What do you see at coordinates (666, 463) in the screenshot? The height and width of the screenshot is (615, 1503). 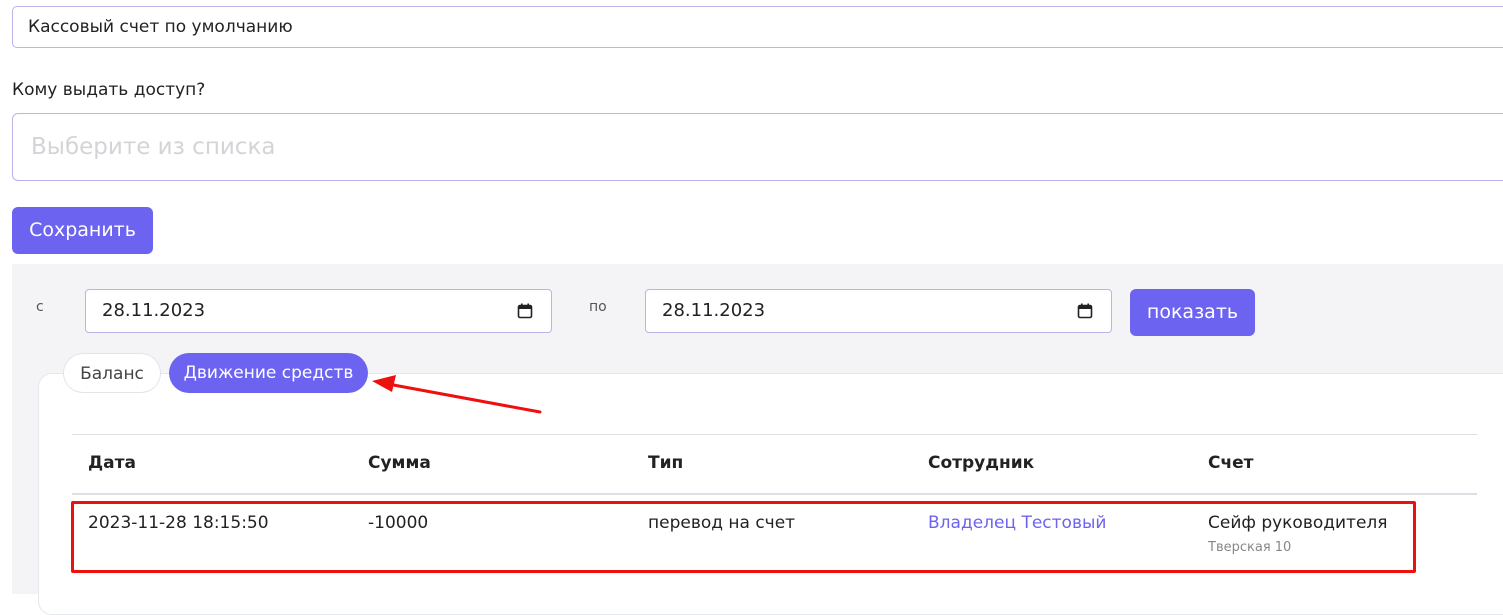 I see `column-header-type: Тип` at bounding box center [666, 463].